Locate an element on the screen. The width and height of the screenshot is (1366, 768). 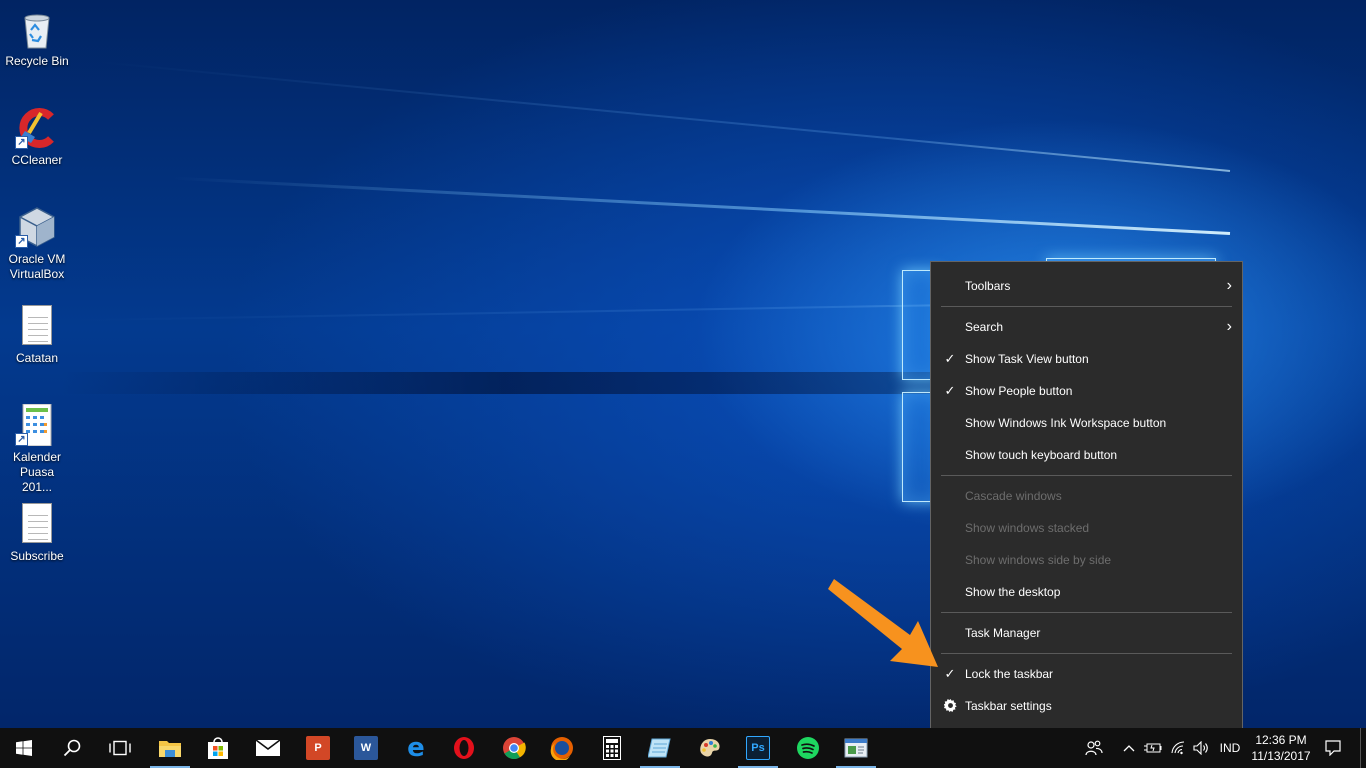
menu-item-show-people-button: ✓ Show People button is located at coordinates (1086, 391).